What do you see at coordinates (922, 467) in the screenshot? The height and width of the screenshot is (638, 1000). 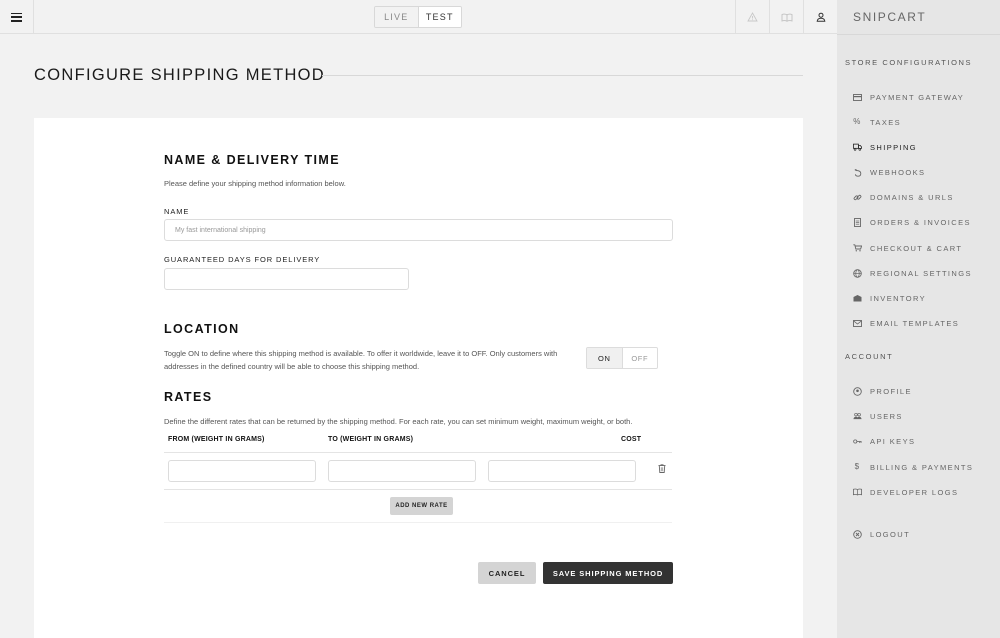 I see `sidebar-item-label: BILLING & PAYMENTS` at bounding box center [922, 467].